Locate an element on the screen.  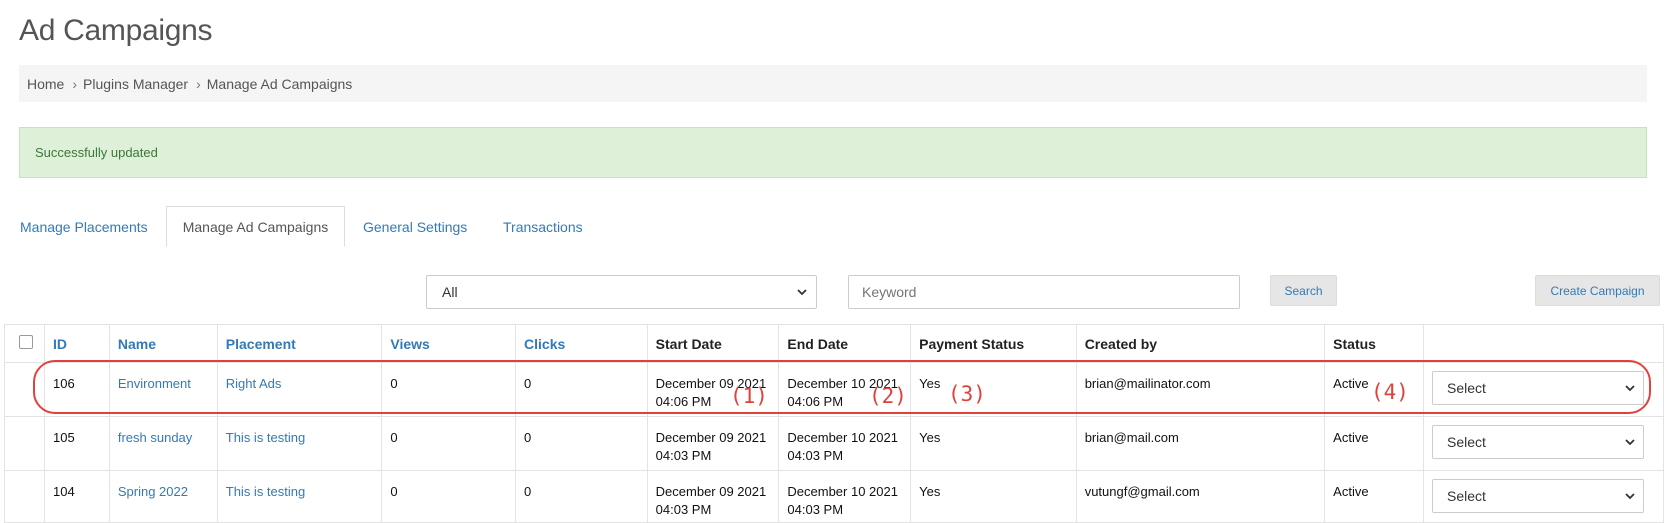
cell-name: Spring 2022 is located at coordinates (163, 496).